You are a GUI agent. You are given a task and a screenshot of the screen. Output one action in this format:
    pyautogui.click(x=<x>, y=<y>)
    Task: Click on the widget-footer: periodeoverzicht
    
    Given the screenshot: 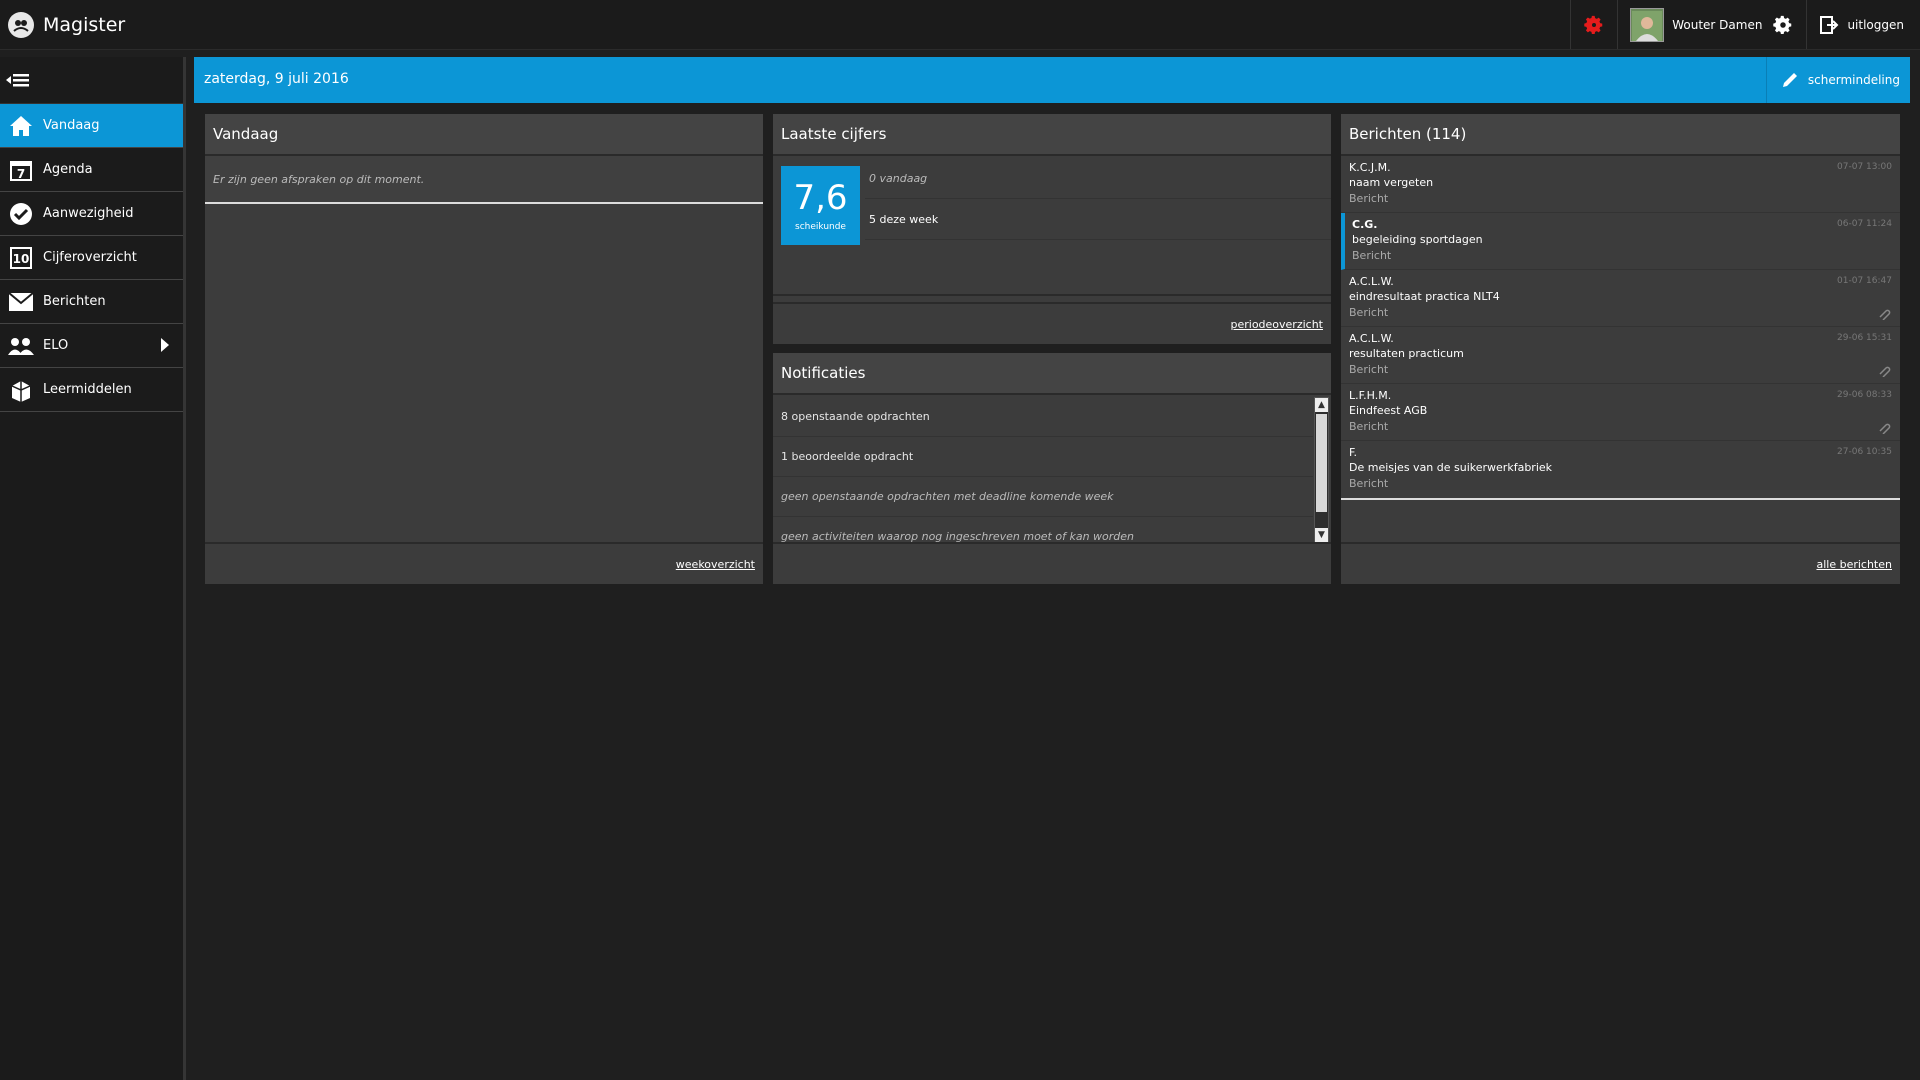 What is the action you would take?
    pyautogui.click(x=1052, y=323)
    